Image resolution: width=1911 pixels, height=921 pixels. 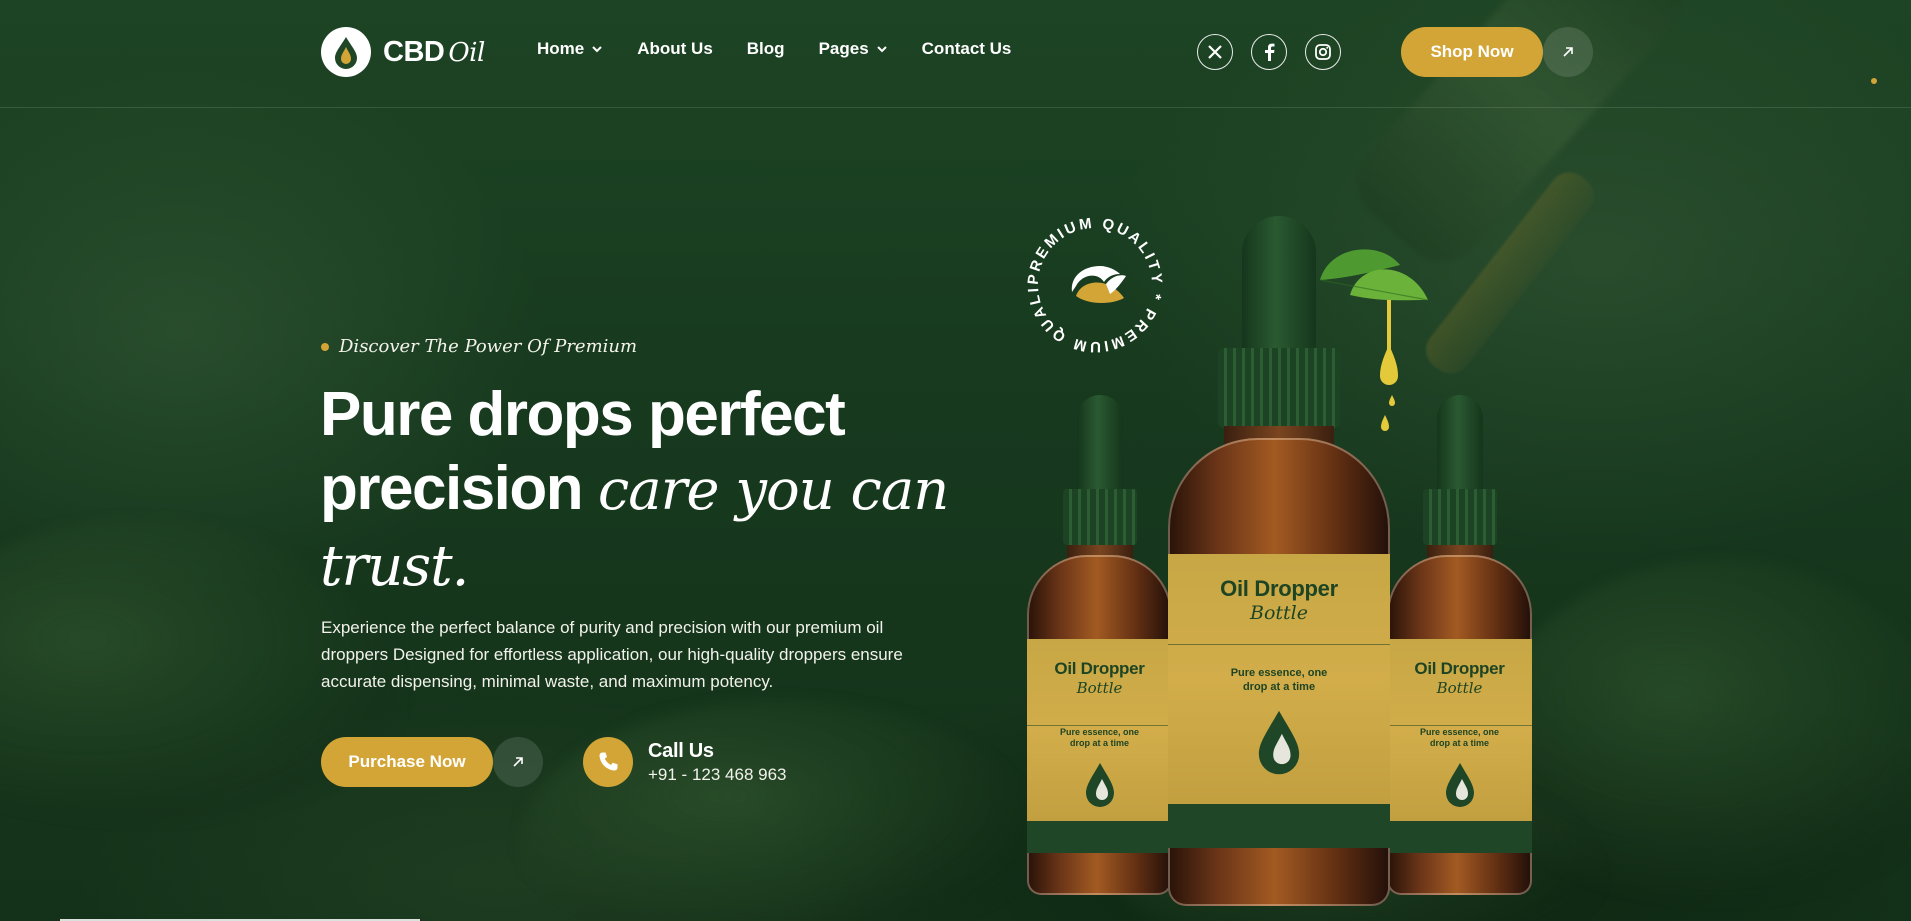 What do you see at coordinates (791, 49) in the screenshot?
I see `main-nav: Home About Us Blog Pages Contact Us` at bounding box center [791, 49].